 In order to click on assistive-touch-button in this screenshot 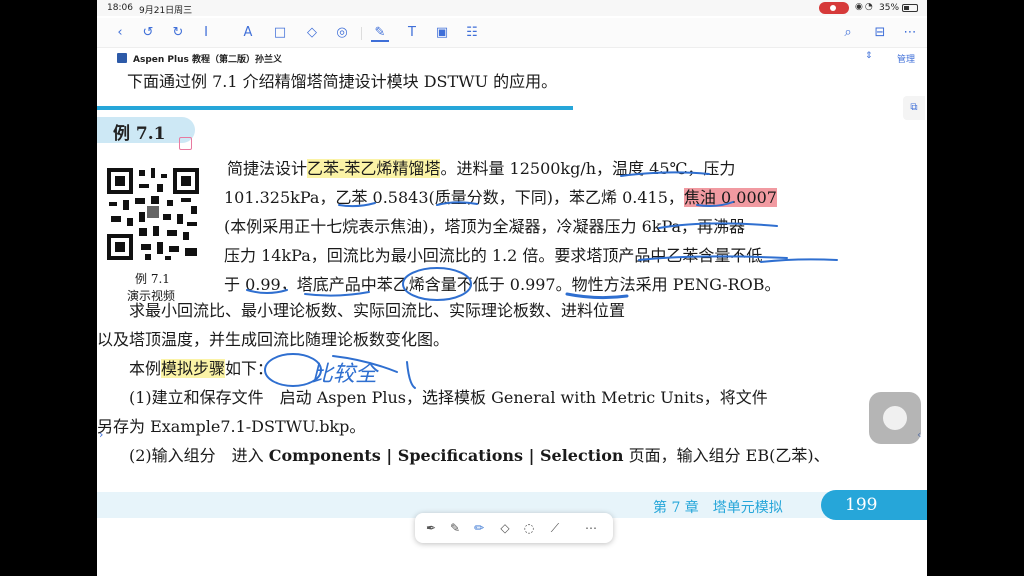, I will do `click(895, 418)`.